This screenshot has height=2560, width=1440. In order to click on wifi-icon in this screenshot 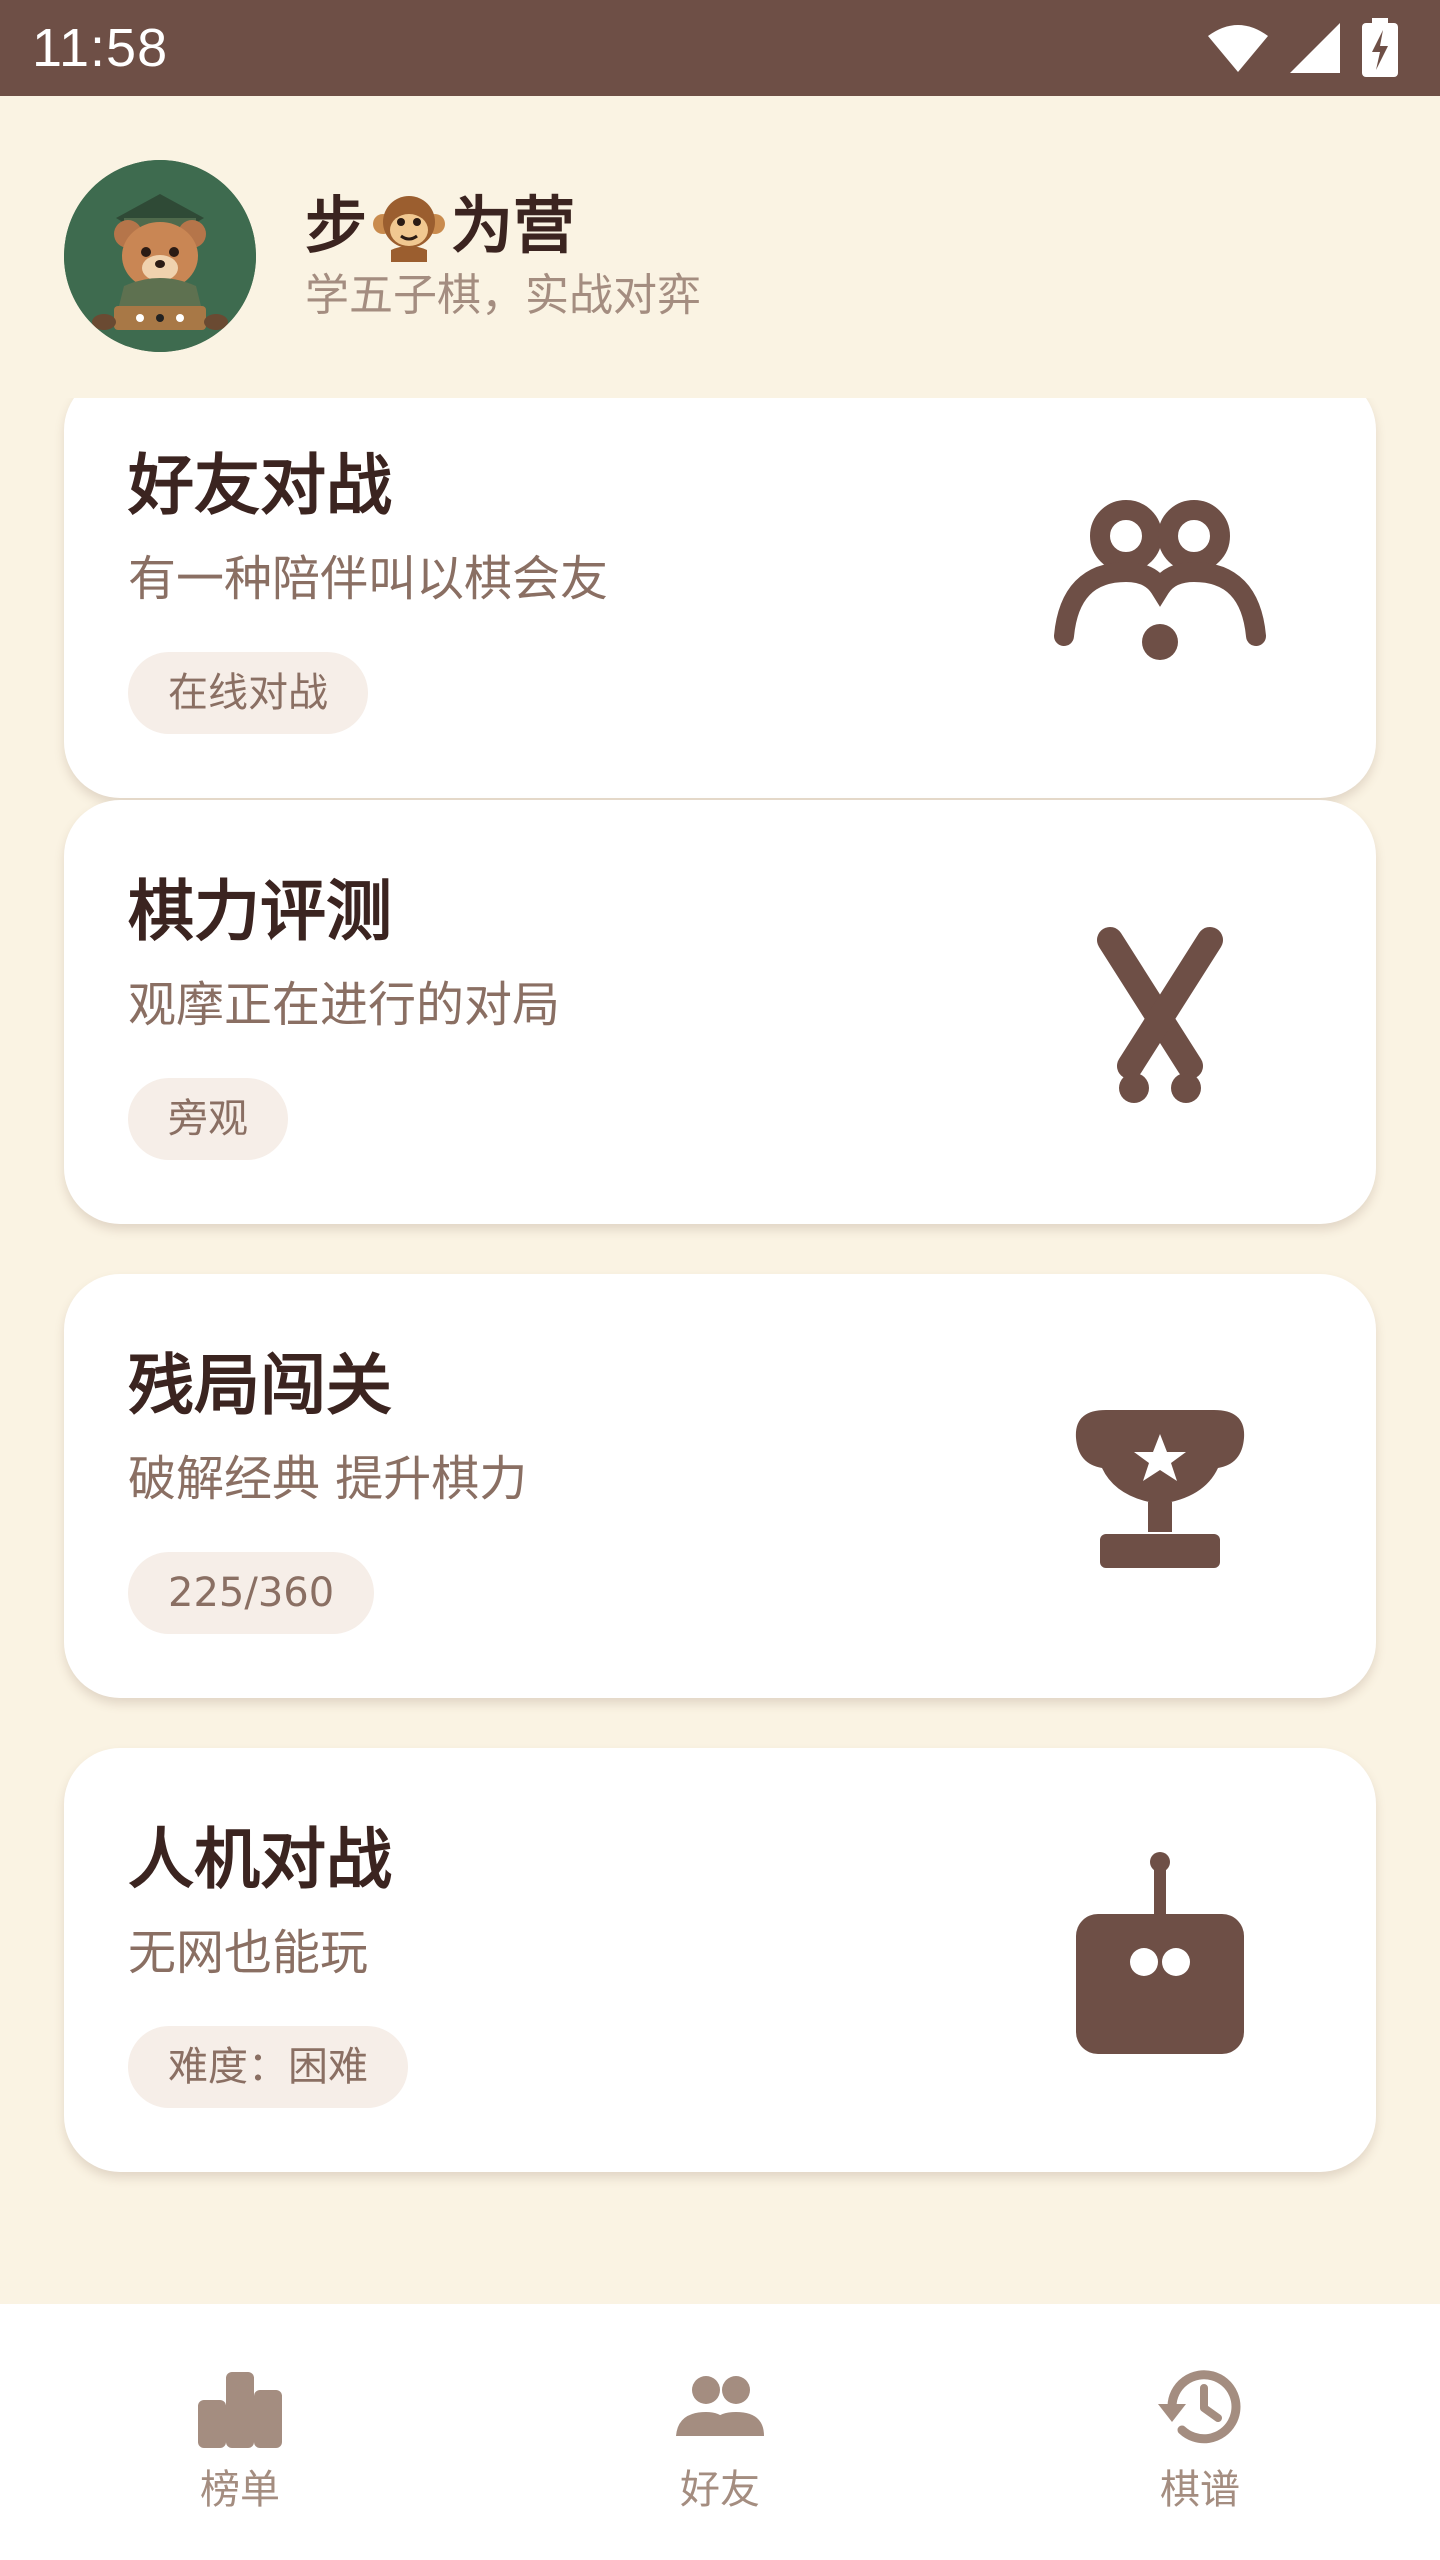, I will do `click(1238, 48)`.